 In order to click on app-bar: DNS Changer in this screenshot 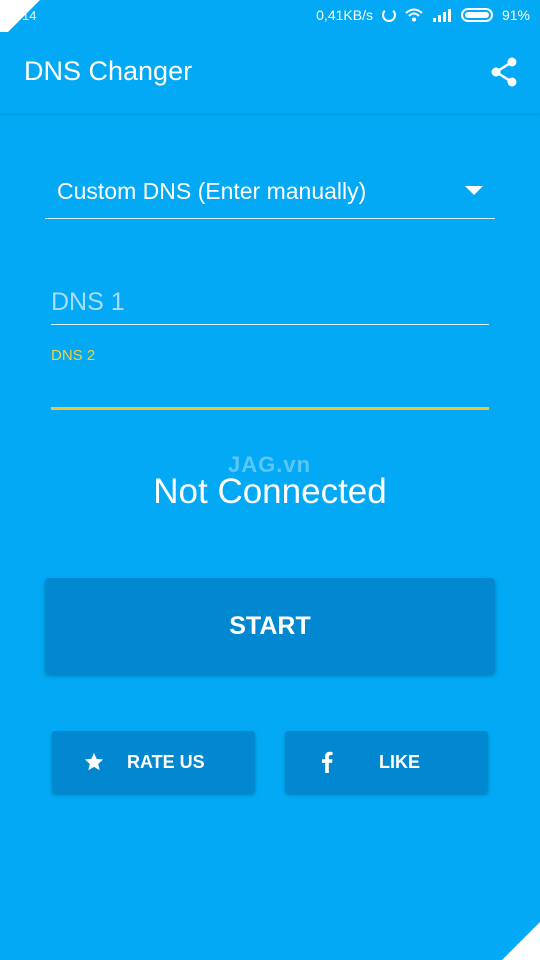, I will do `click(270, 73)`.